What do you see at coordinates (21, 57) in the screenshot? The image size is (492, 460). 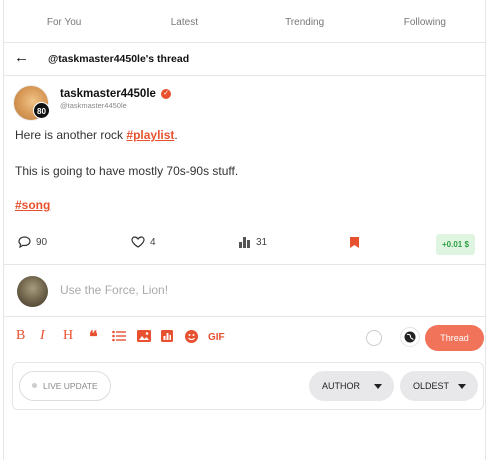 I see `back-arrow-icon: ←` at bounding box center [21, 57].